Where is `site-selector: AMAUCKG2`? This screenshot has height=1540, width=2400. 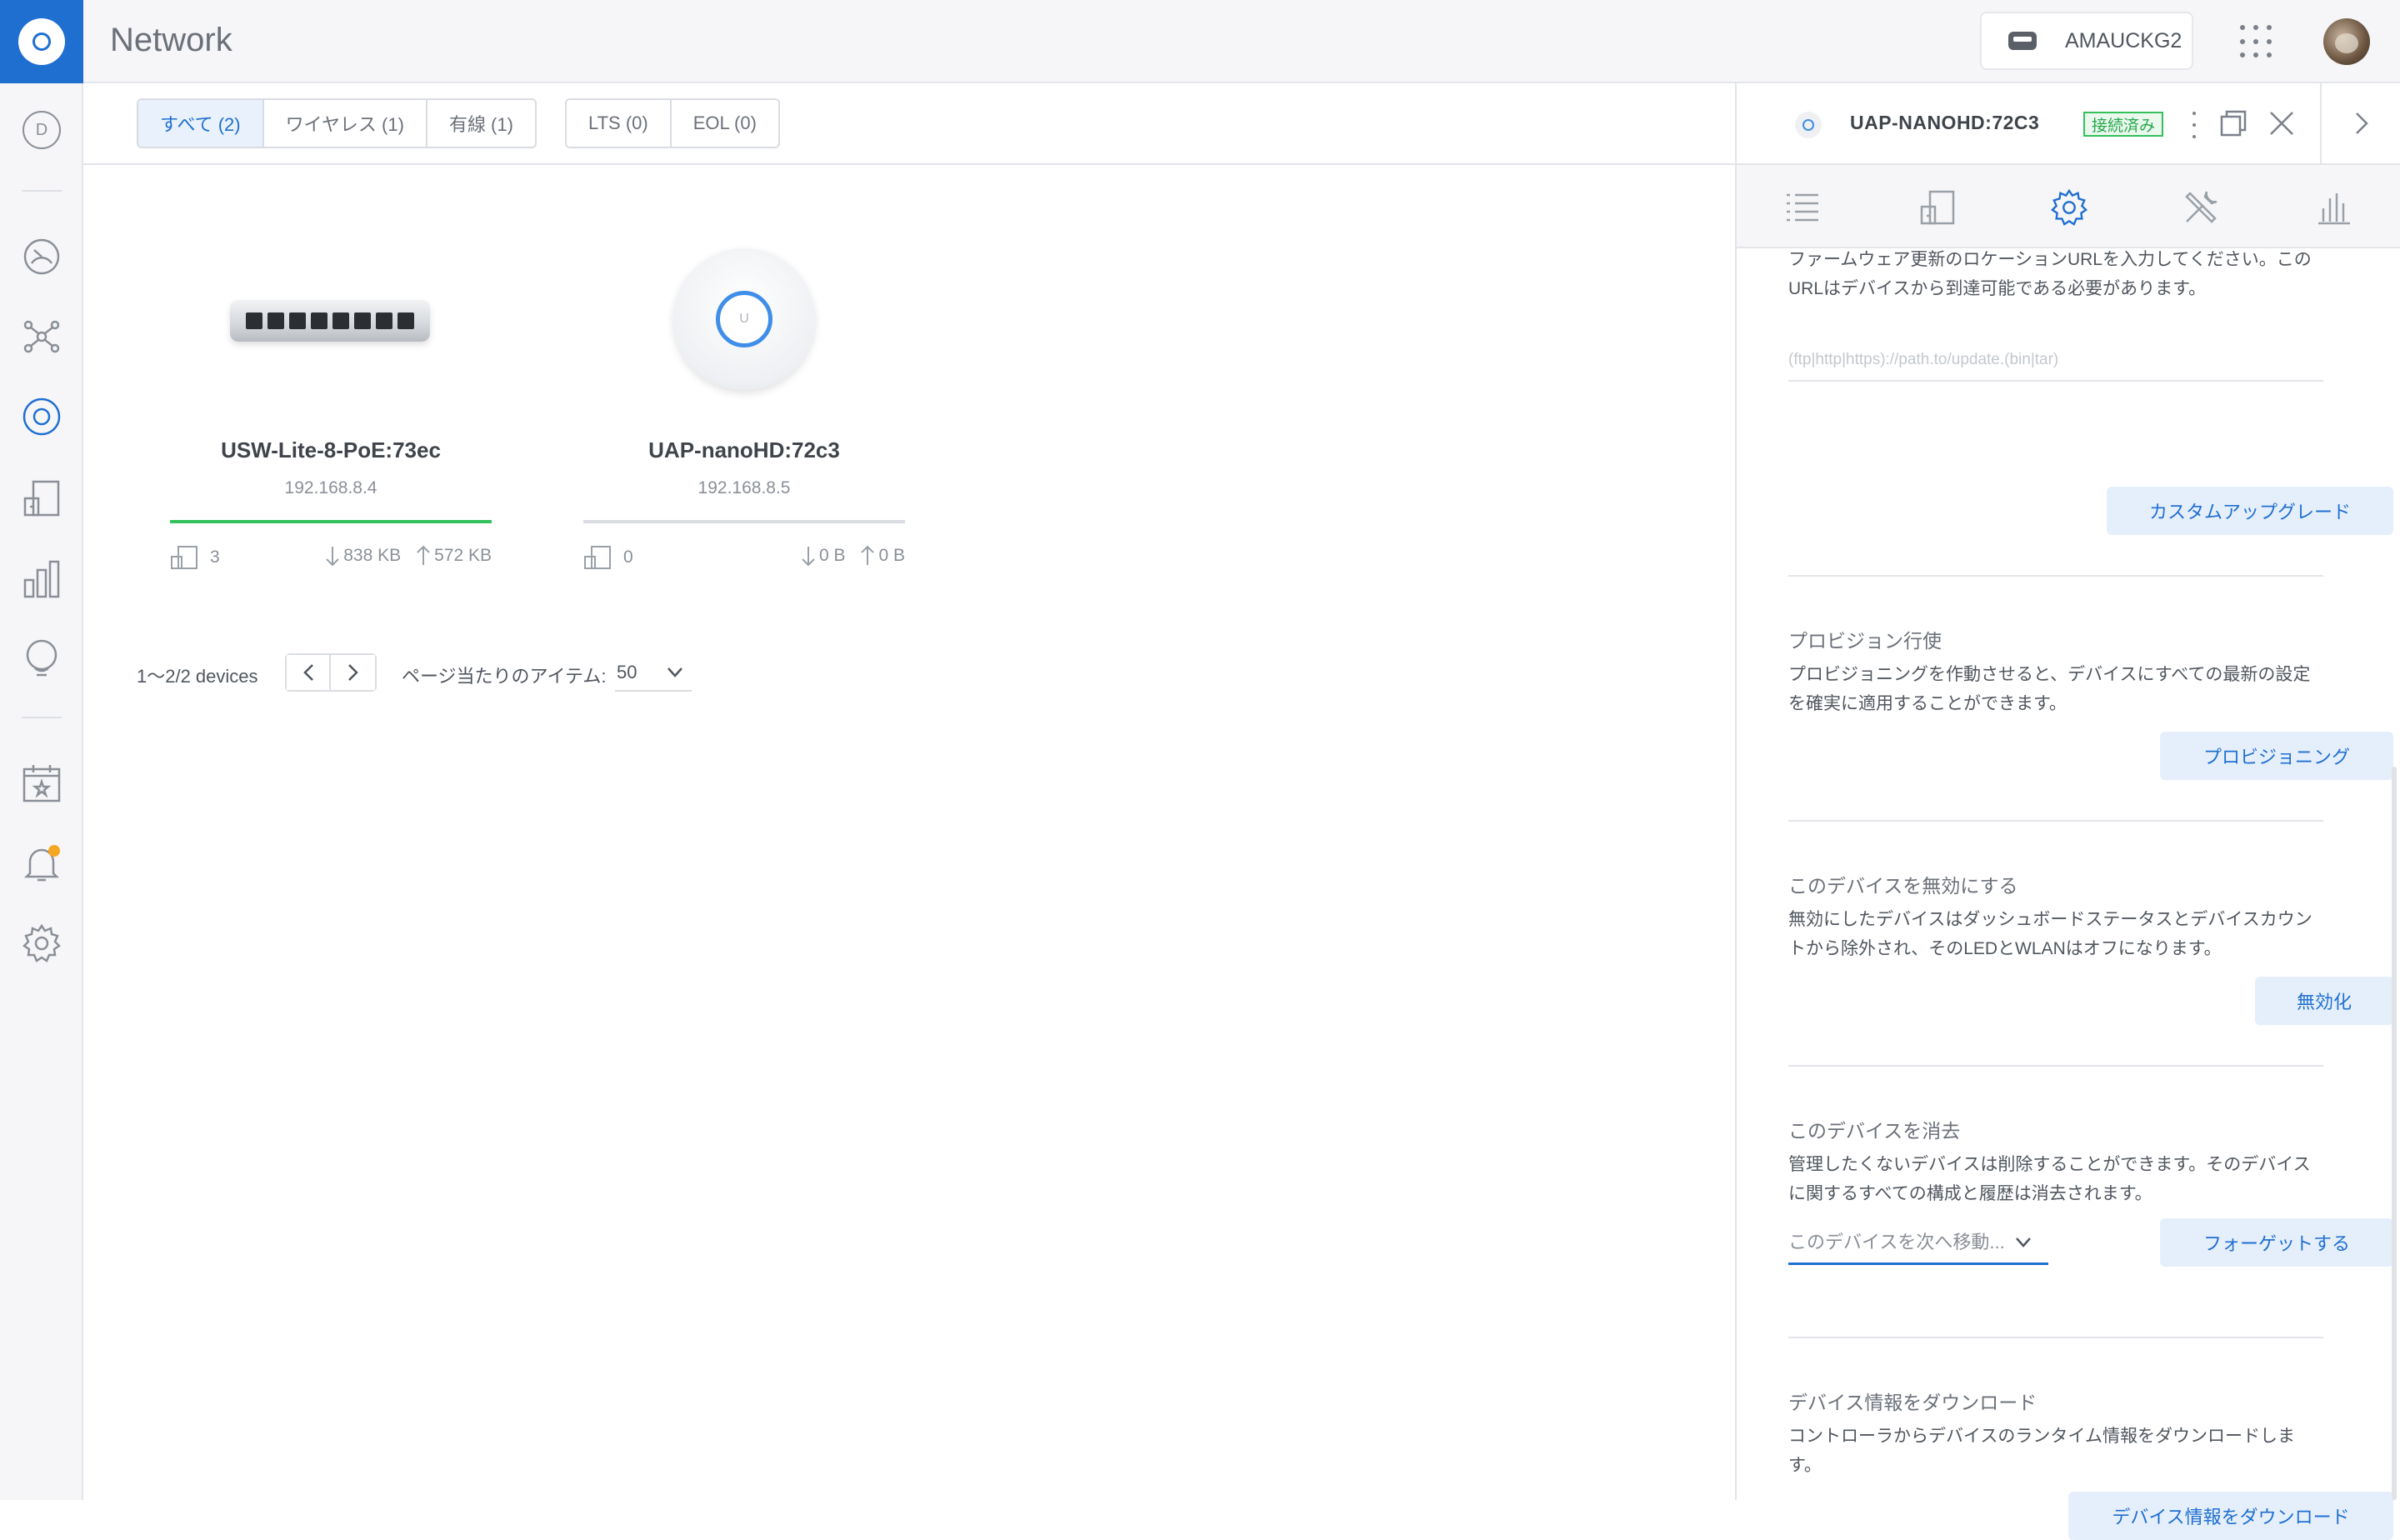
site-selector: AMAUCKG2 is located at coordinates (2086, 41).